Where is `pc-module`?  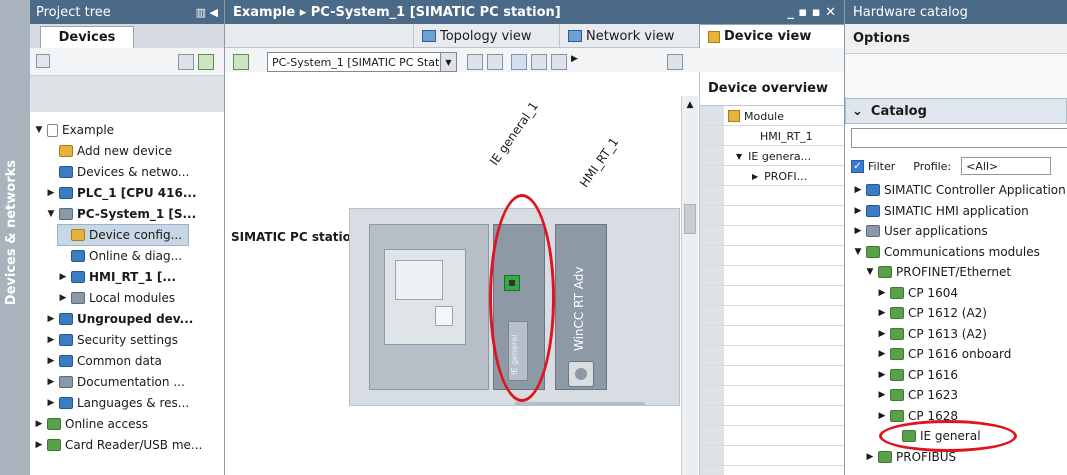 pc-module is located at coordinates (429, 307).